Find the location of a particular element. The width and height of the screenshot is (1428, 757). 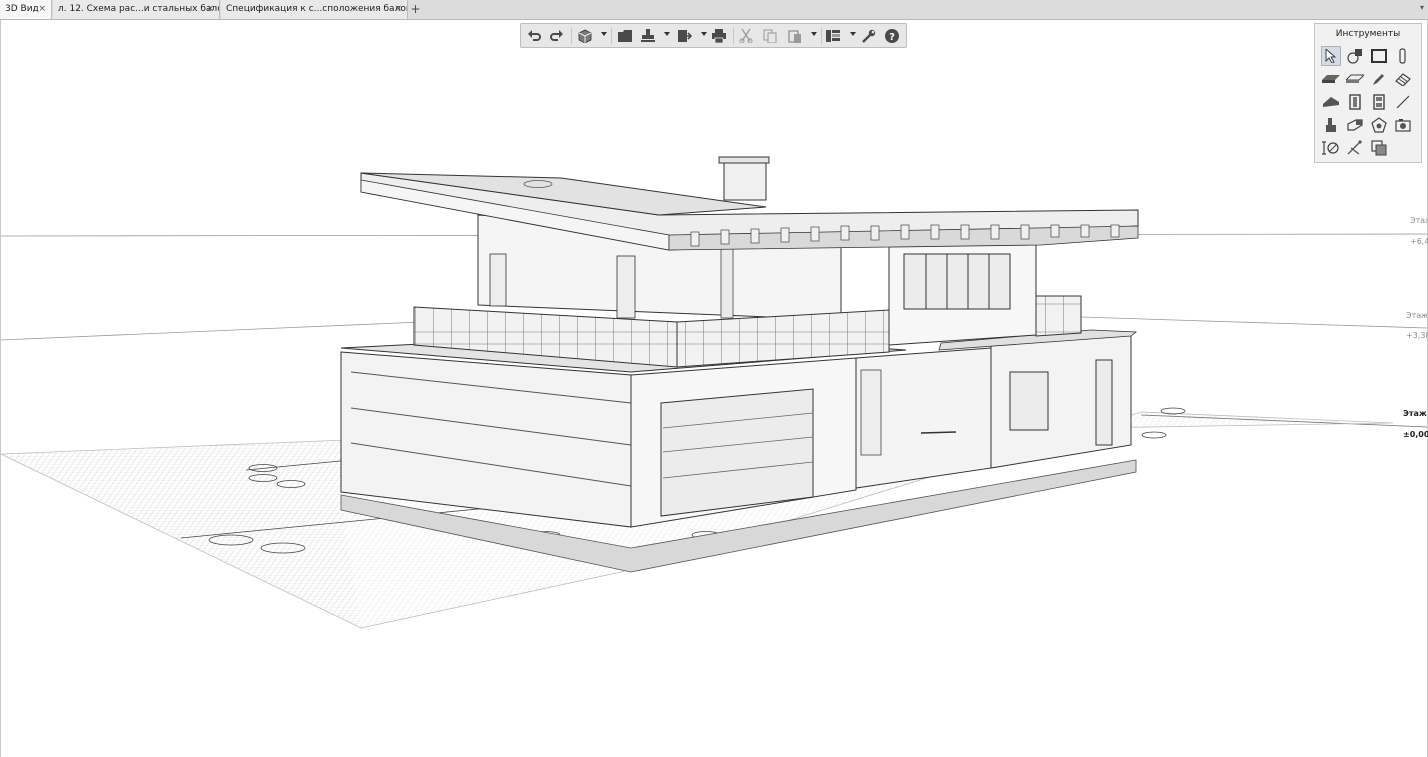

paste-icon is located at coordinates (795, 36).